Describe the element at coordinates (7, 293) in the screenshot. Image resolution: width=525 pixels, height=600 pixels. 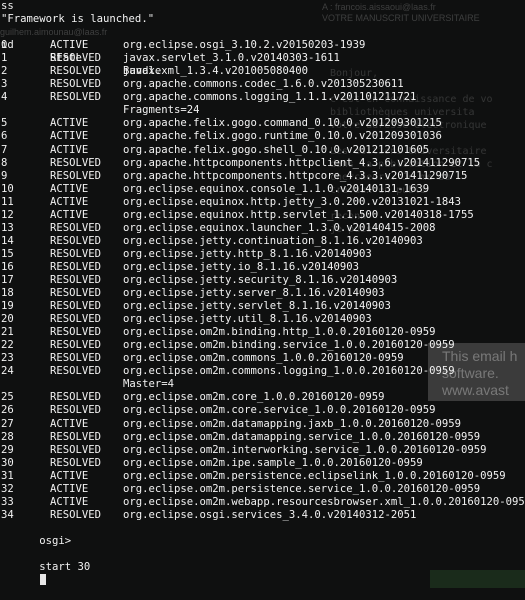
I see `bundle-id: 18` at that location.